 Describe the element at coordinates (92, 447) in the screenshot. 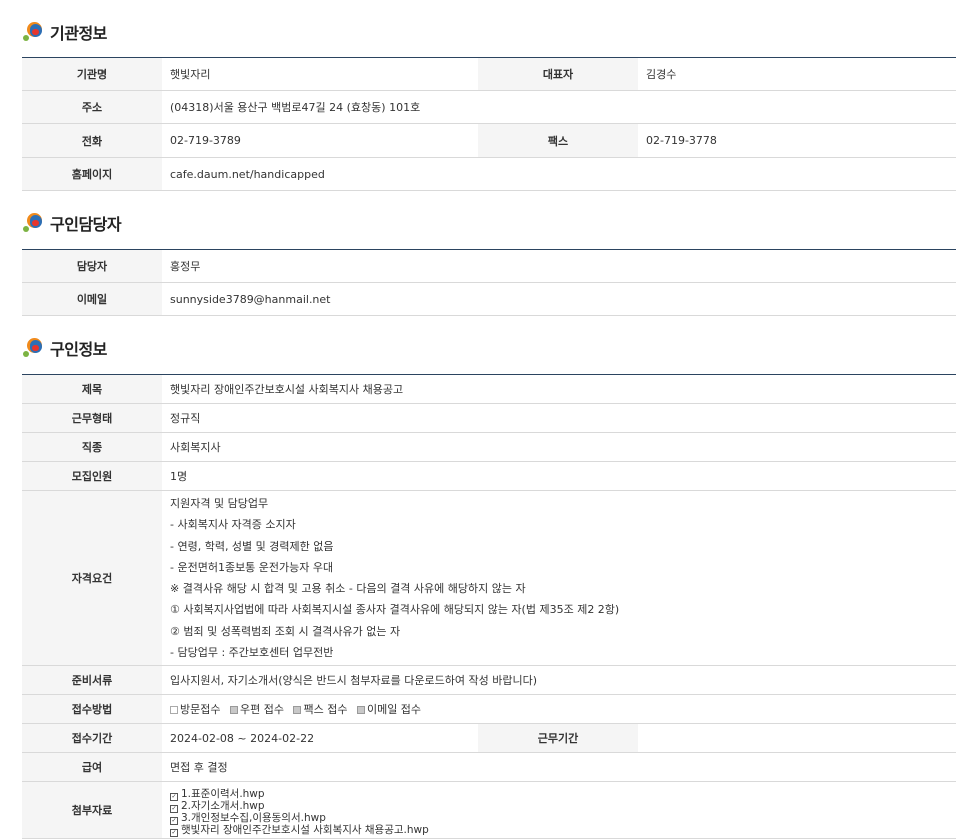

I see `occupation-label: 직종` at that location.